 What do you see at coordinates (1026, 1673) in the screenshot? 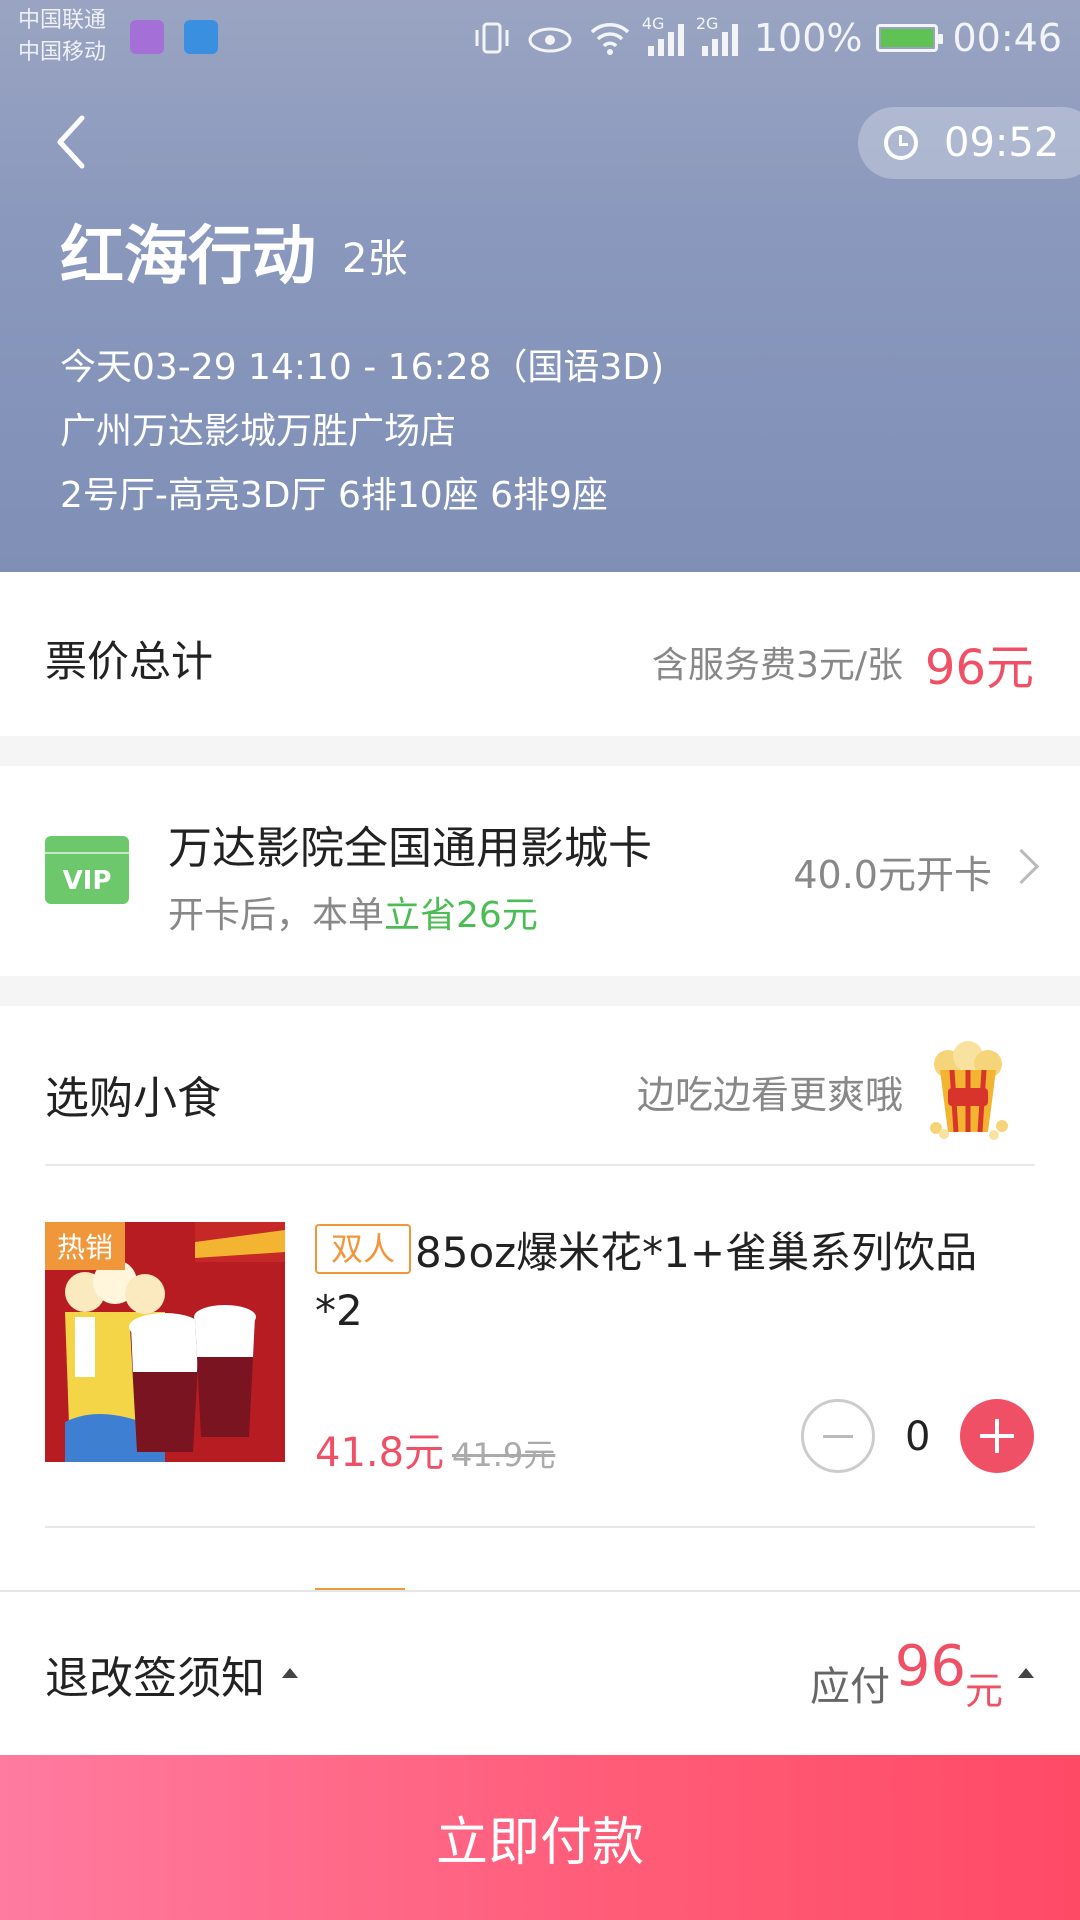
I see `price-detail-caret-icon` at bounding box center [1026, 1673].